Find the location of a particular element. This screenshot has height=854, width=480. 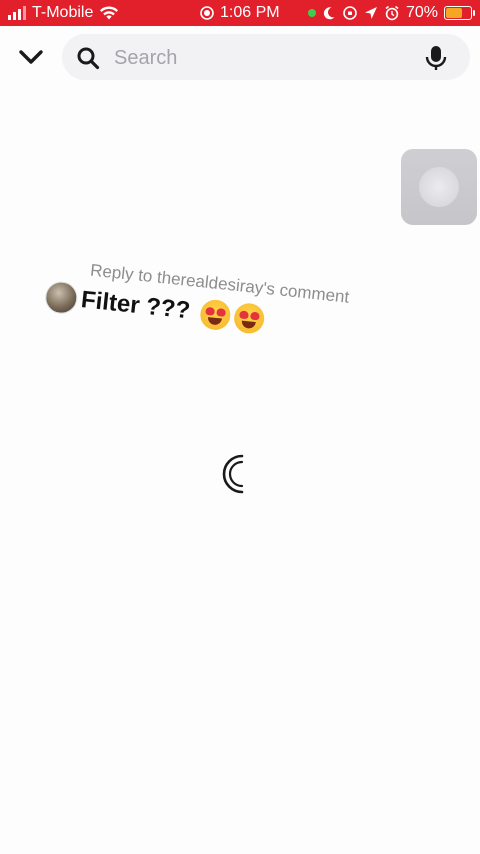

screen-record-icon is located at coordinates (207, 13).